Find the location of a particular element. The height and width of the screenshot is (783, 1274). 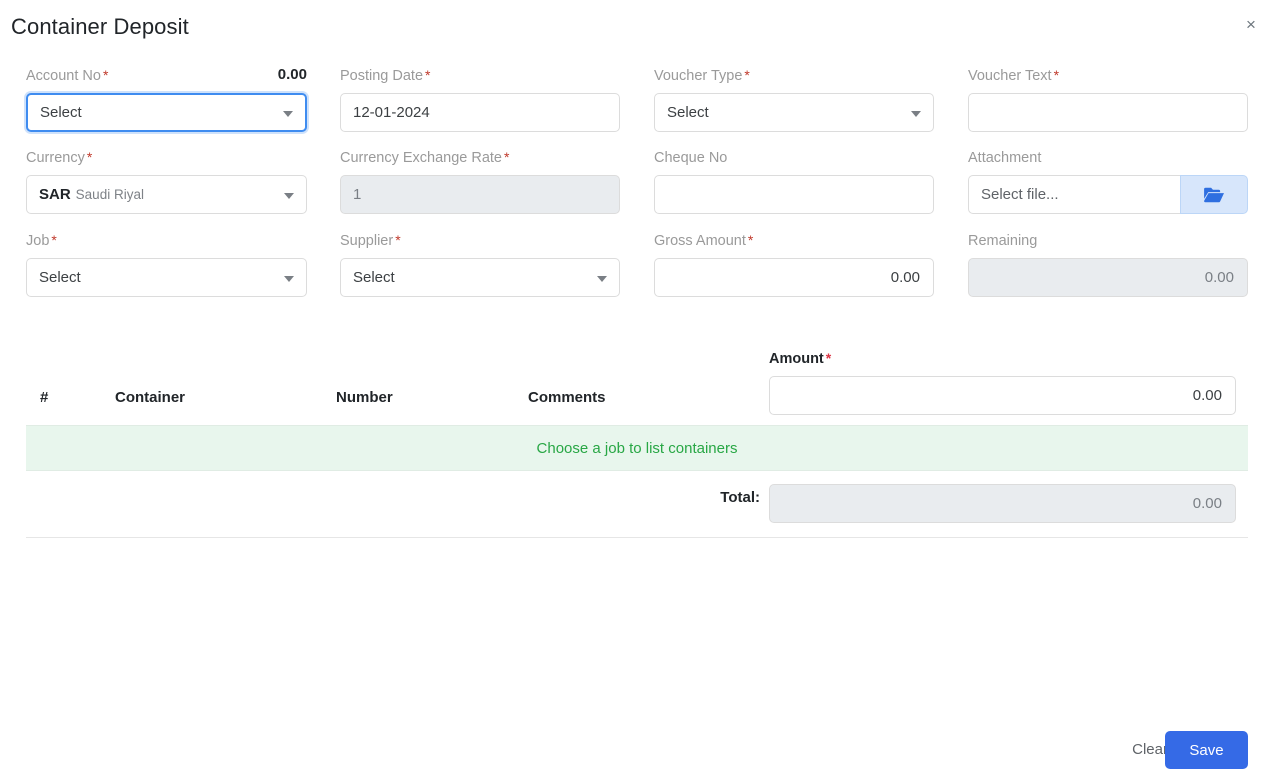

cheque-no-input is located at coordinates (794, 194).